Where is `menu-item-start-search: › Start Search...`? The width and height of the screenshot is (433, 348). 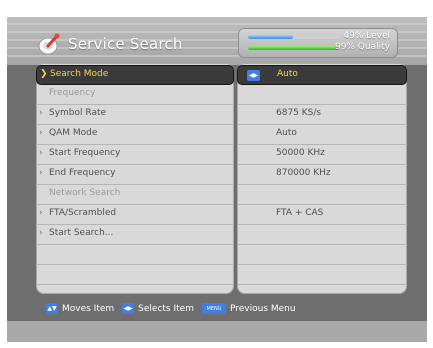
menu-item-start-search: › Start Search... is located at coordinates (135, 235).